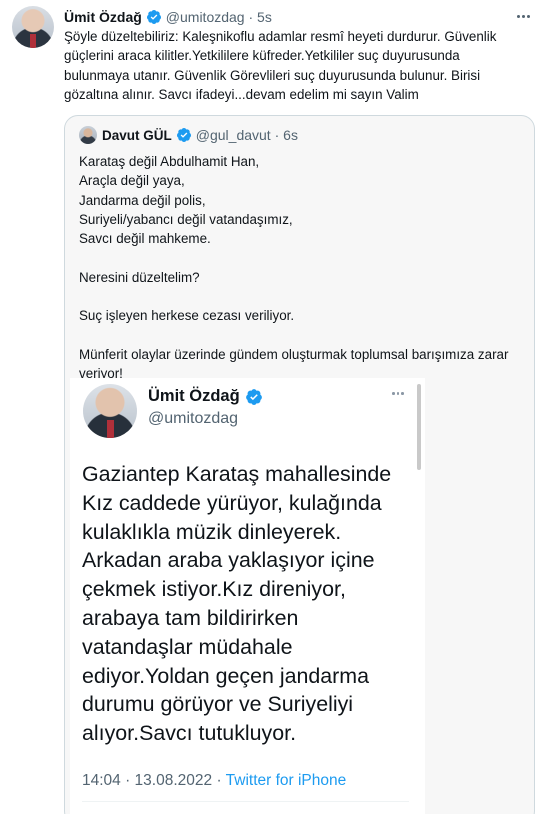 The width and height of the screenshot is (545, 814). I want to click on embedded-source: Twitter for iPhone, so click(286, 780).